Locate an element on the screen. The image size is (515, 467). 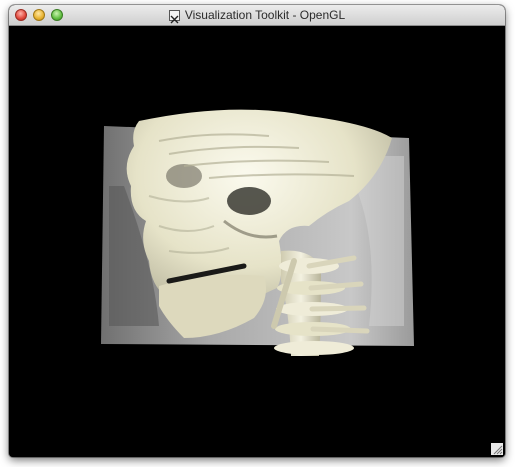
title-bar: Visualization Toolkit - OpenGL is located at coordinates (257, 15).